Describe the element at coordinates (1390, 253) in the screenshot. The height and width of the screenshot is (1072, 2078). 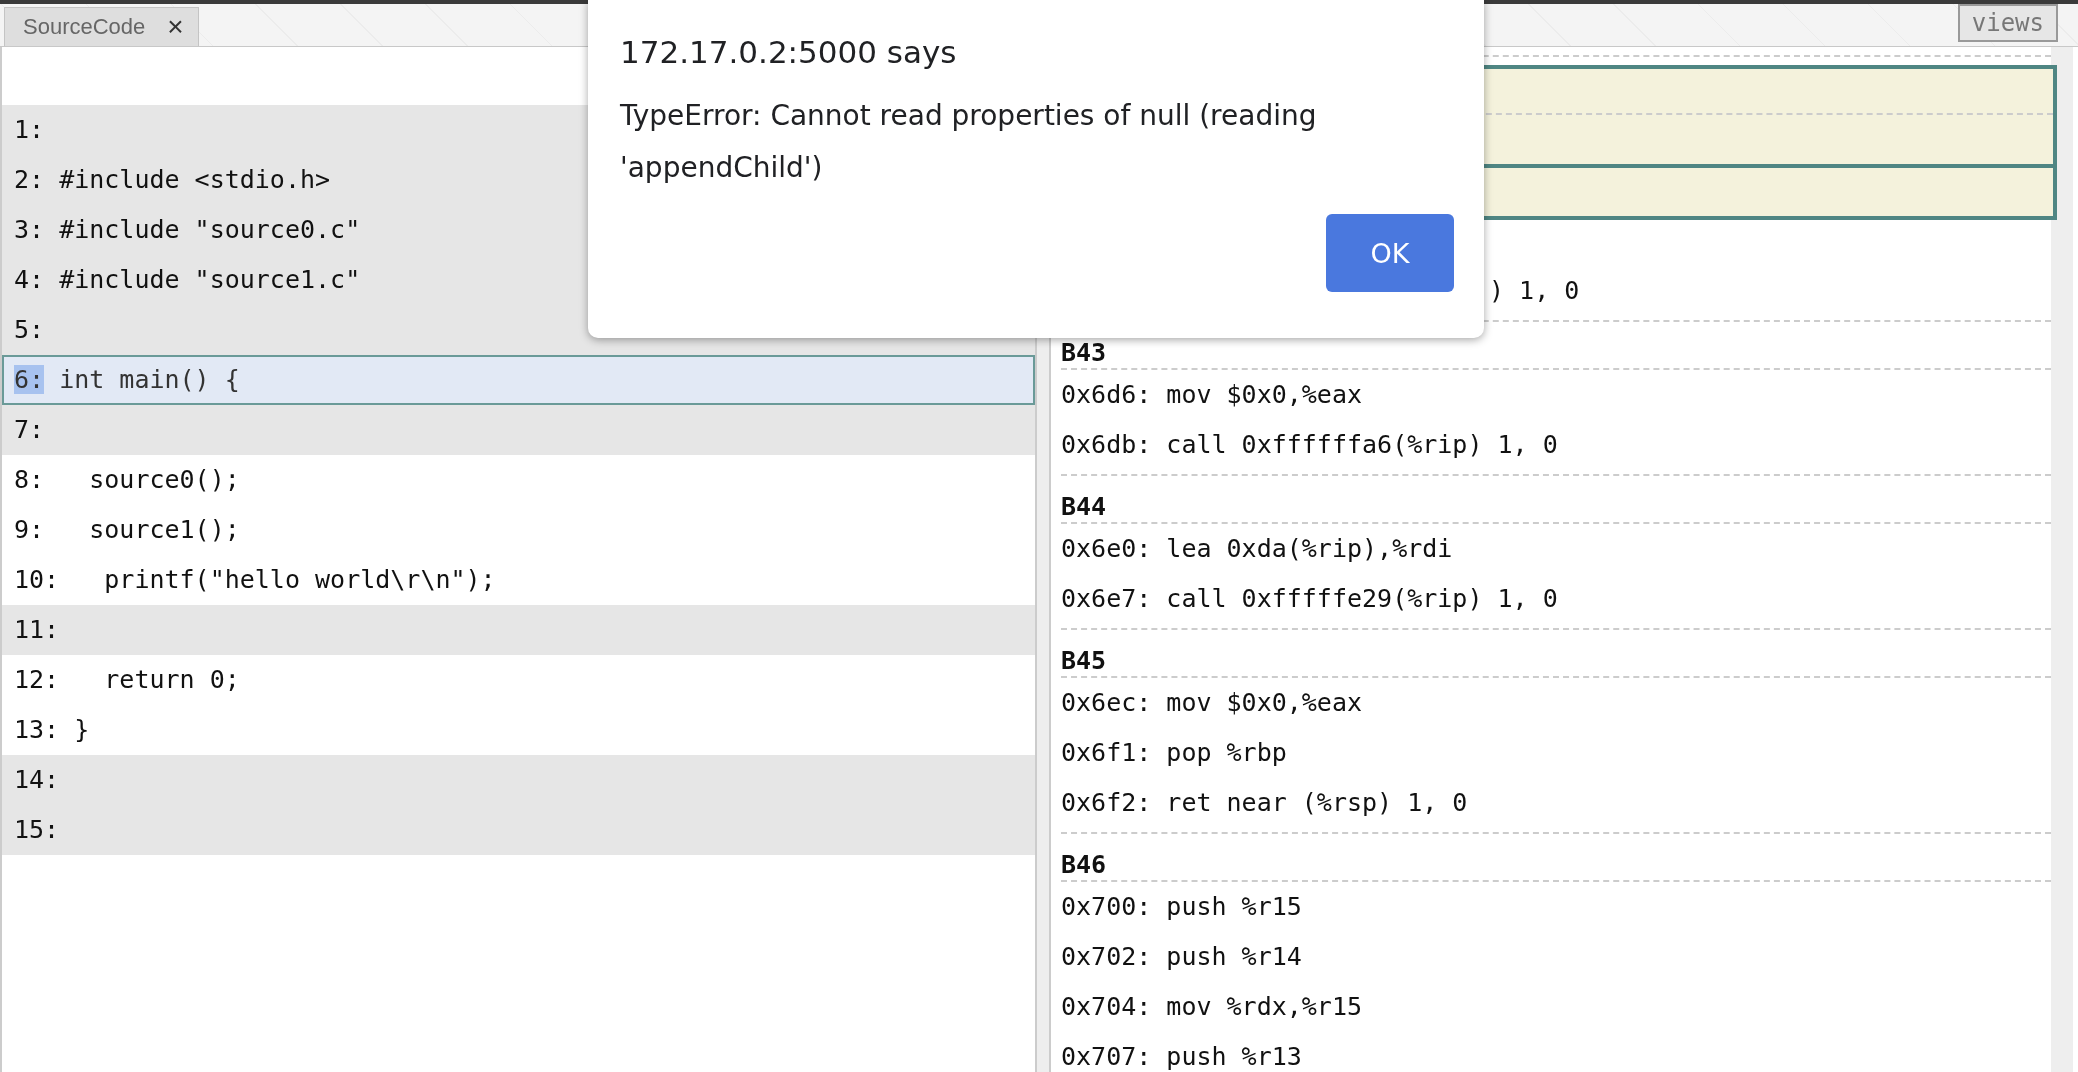
I see `ok-button: OK` at that location.